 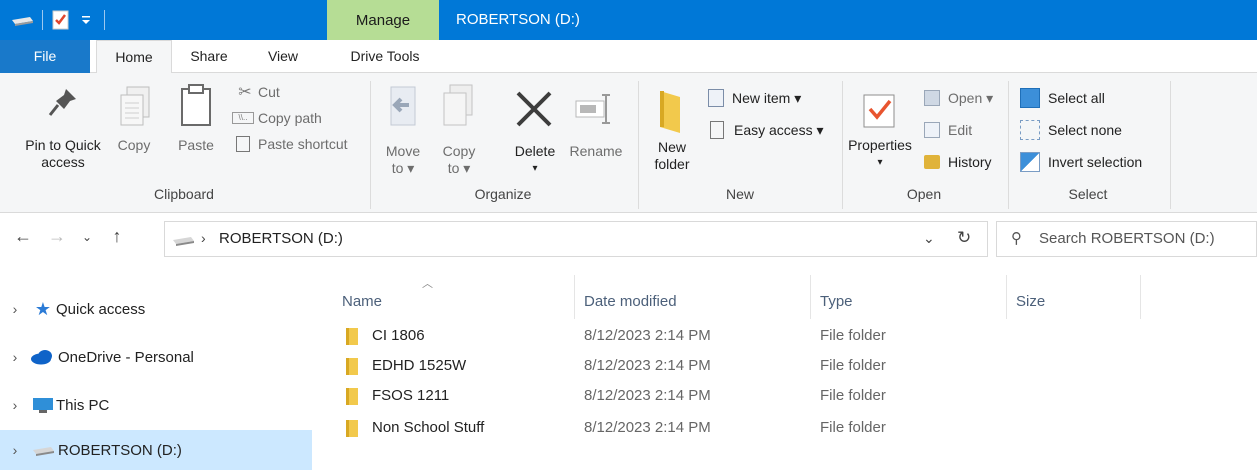 I want to click on delete-button: Delete ▾, so click(x=535, y=160).